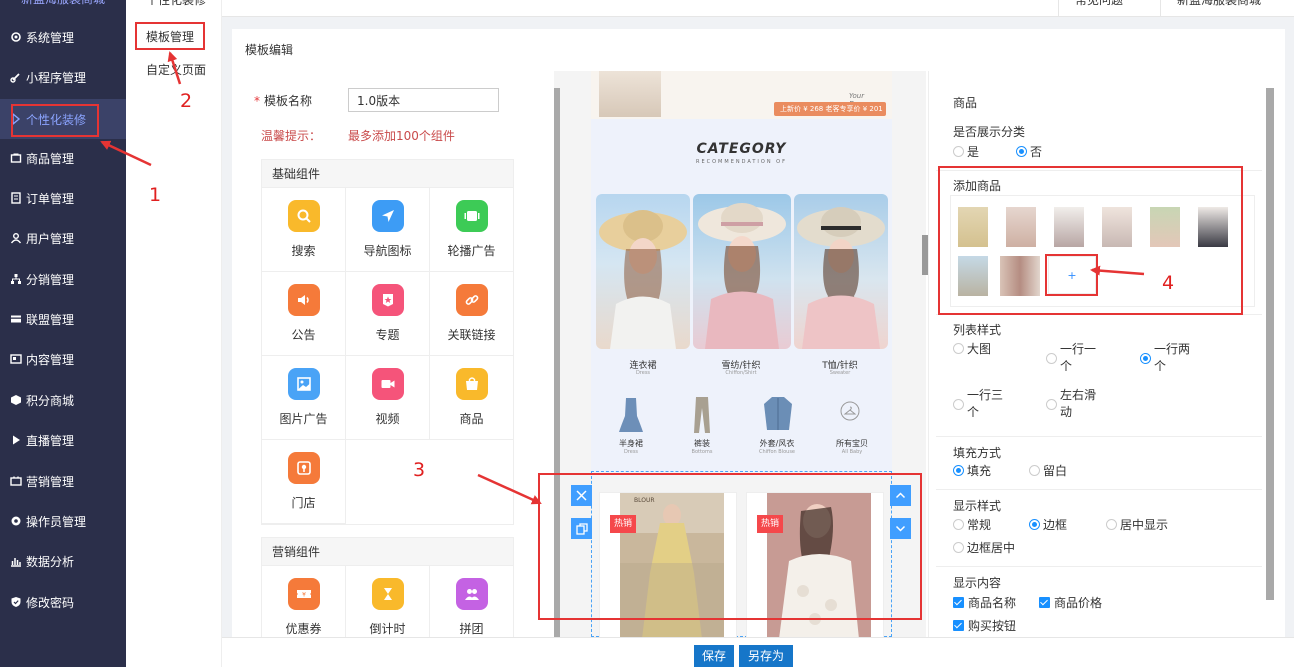 This screenshot has width=1294, height=667. I want to click on component-video: 视频, so click(388, 398).